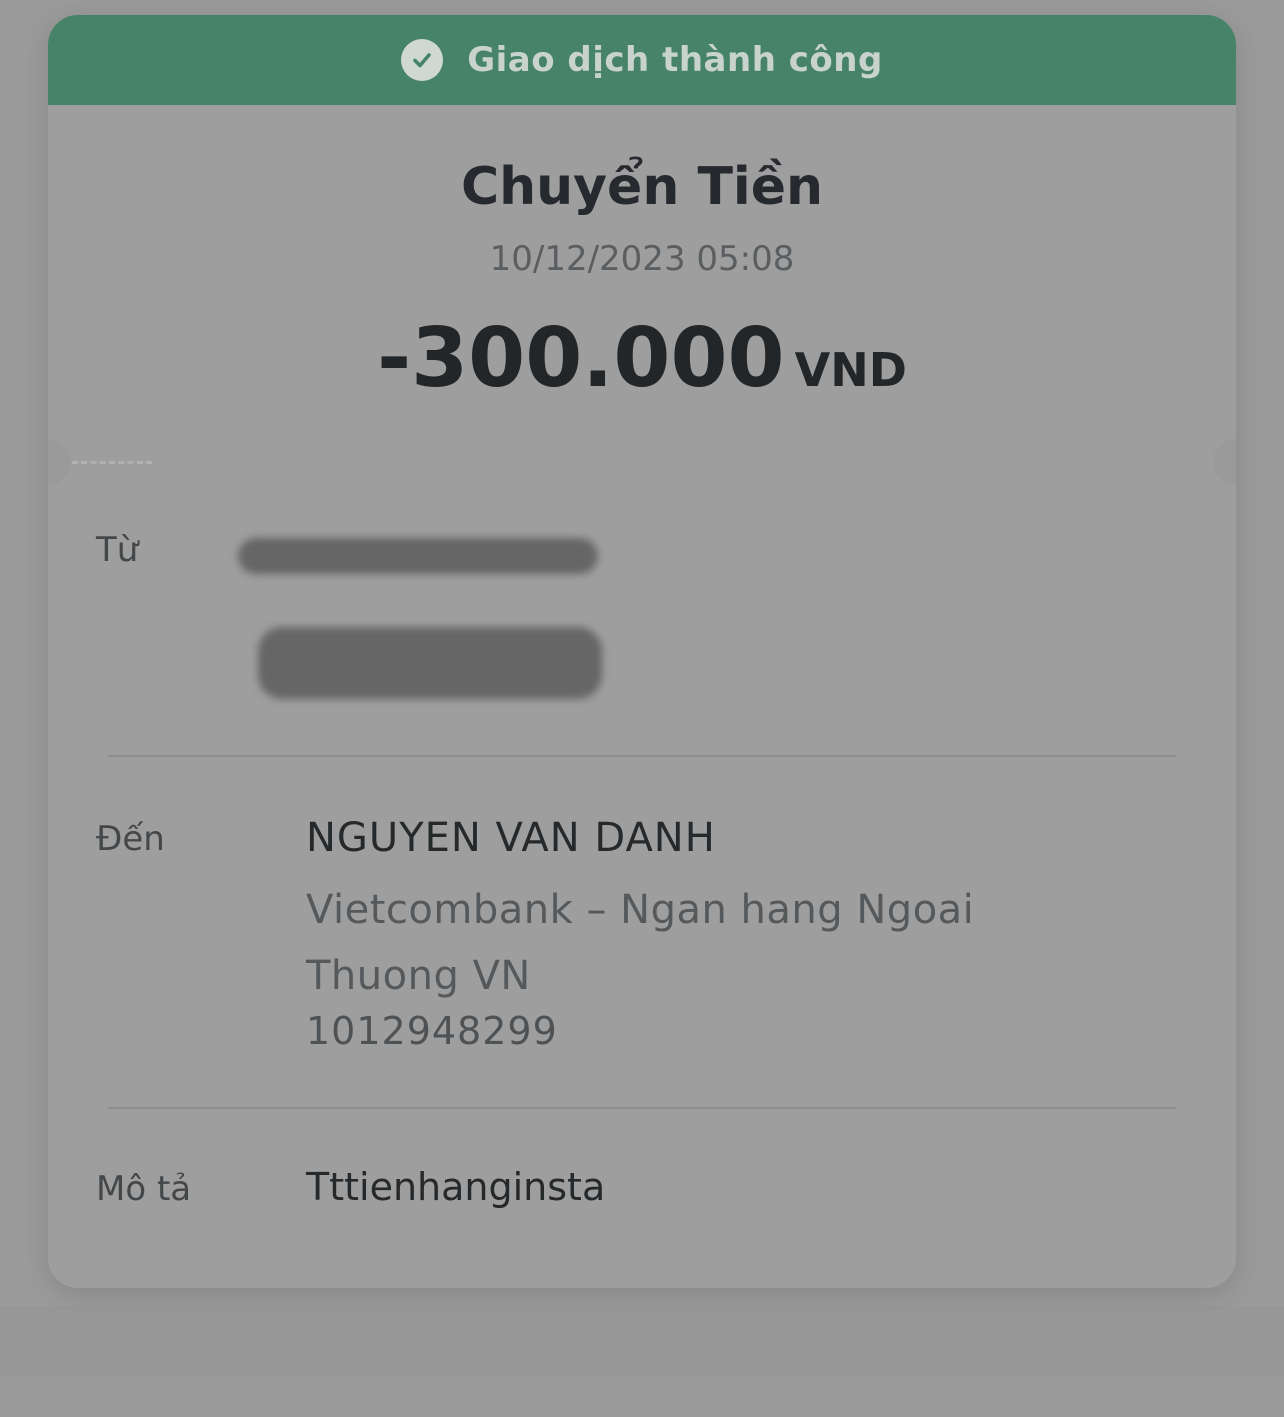  What do you see at coordinates (581, 358) in the screenshot?
I see `amount-value: -300.000` at bounding box center [581, 358].